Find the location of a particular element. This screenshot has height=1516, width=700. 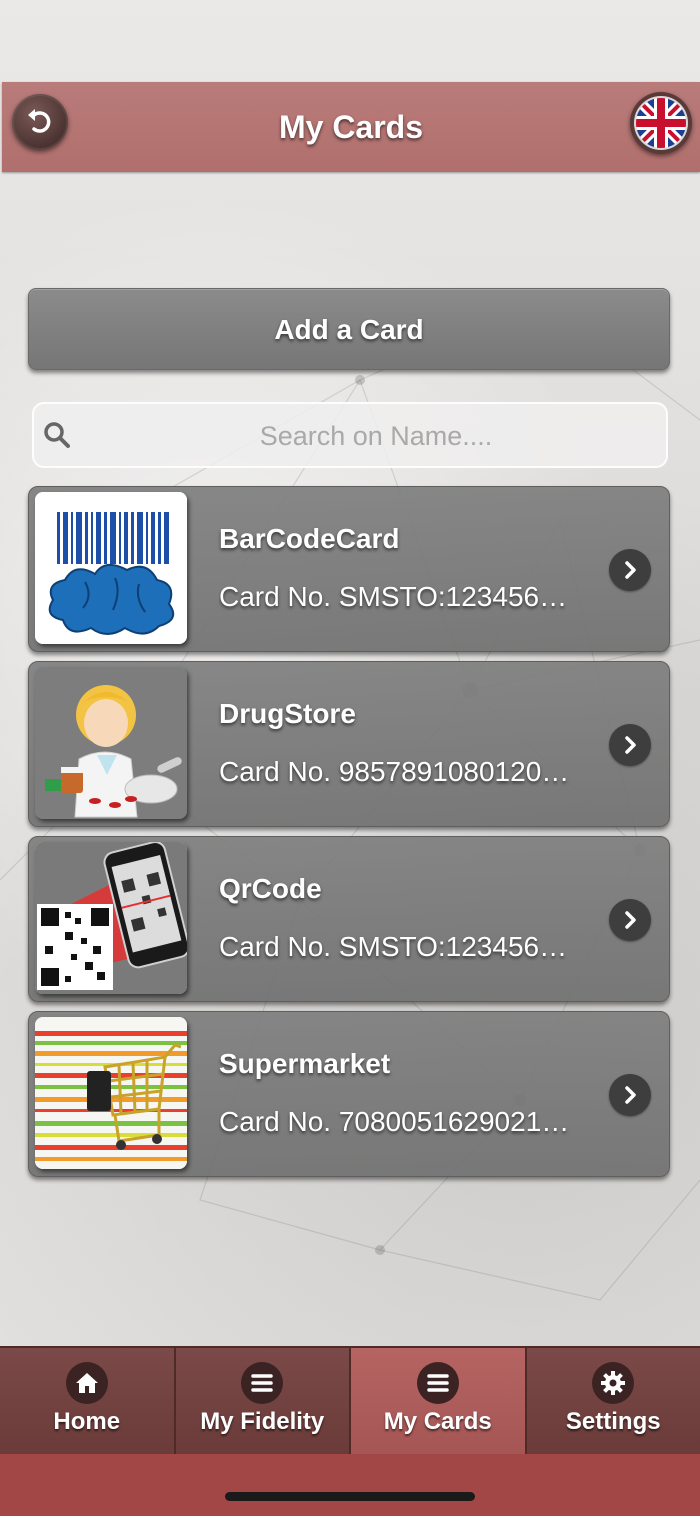

card-name: BarCodeCard is located at coordinates (309, 538).